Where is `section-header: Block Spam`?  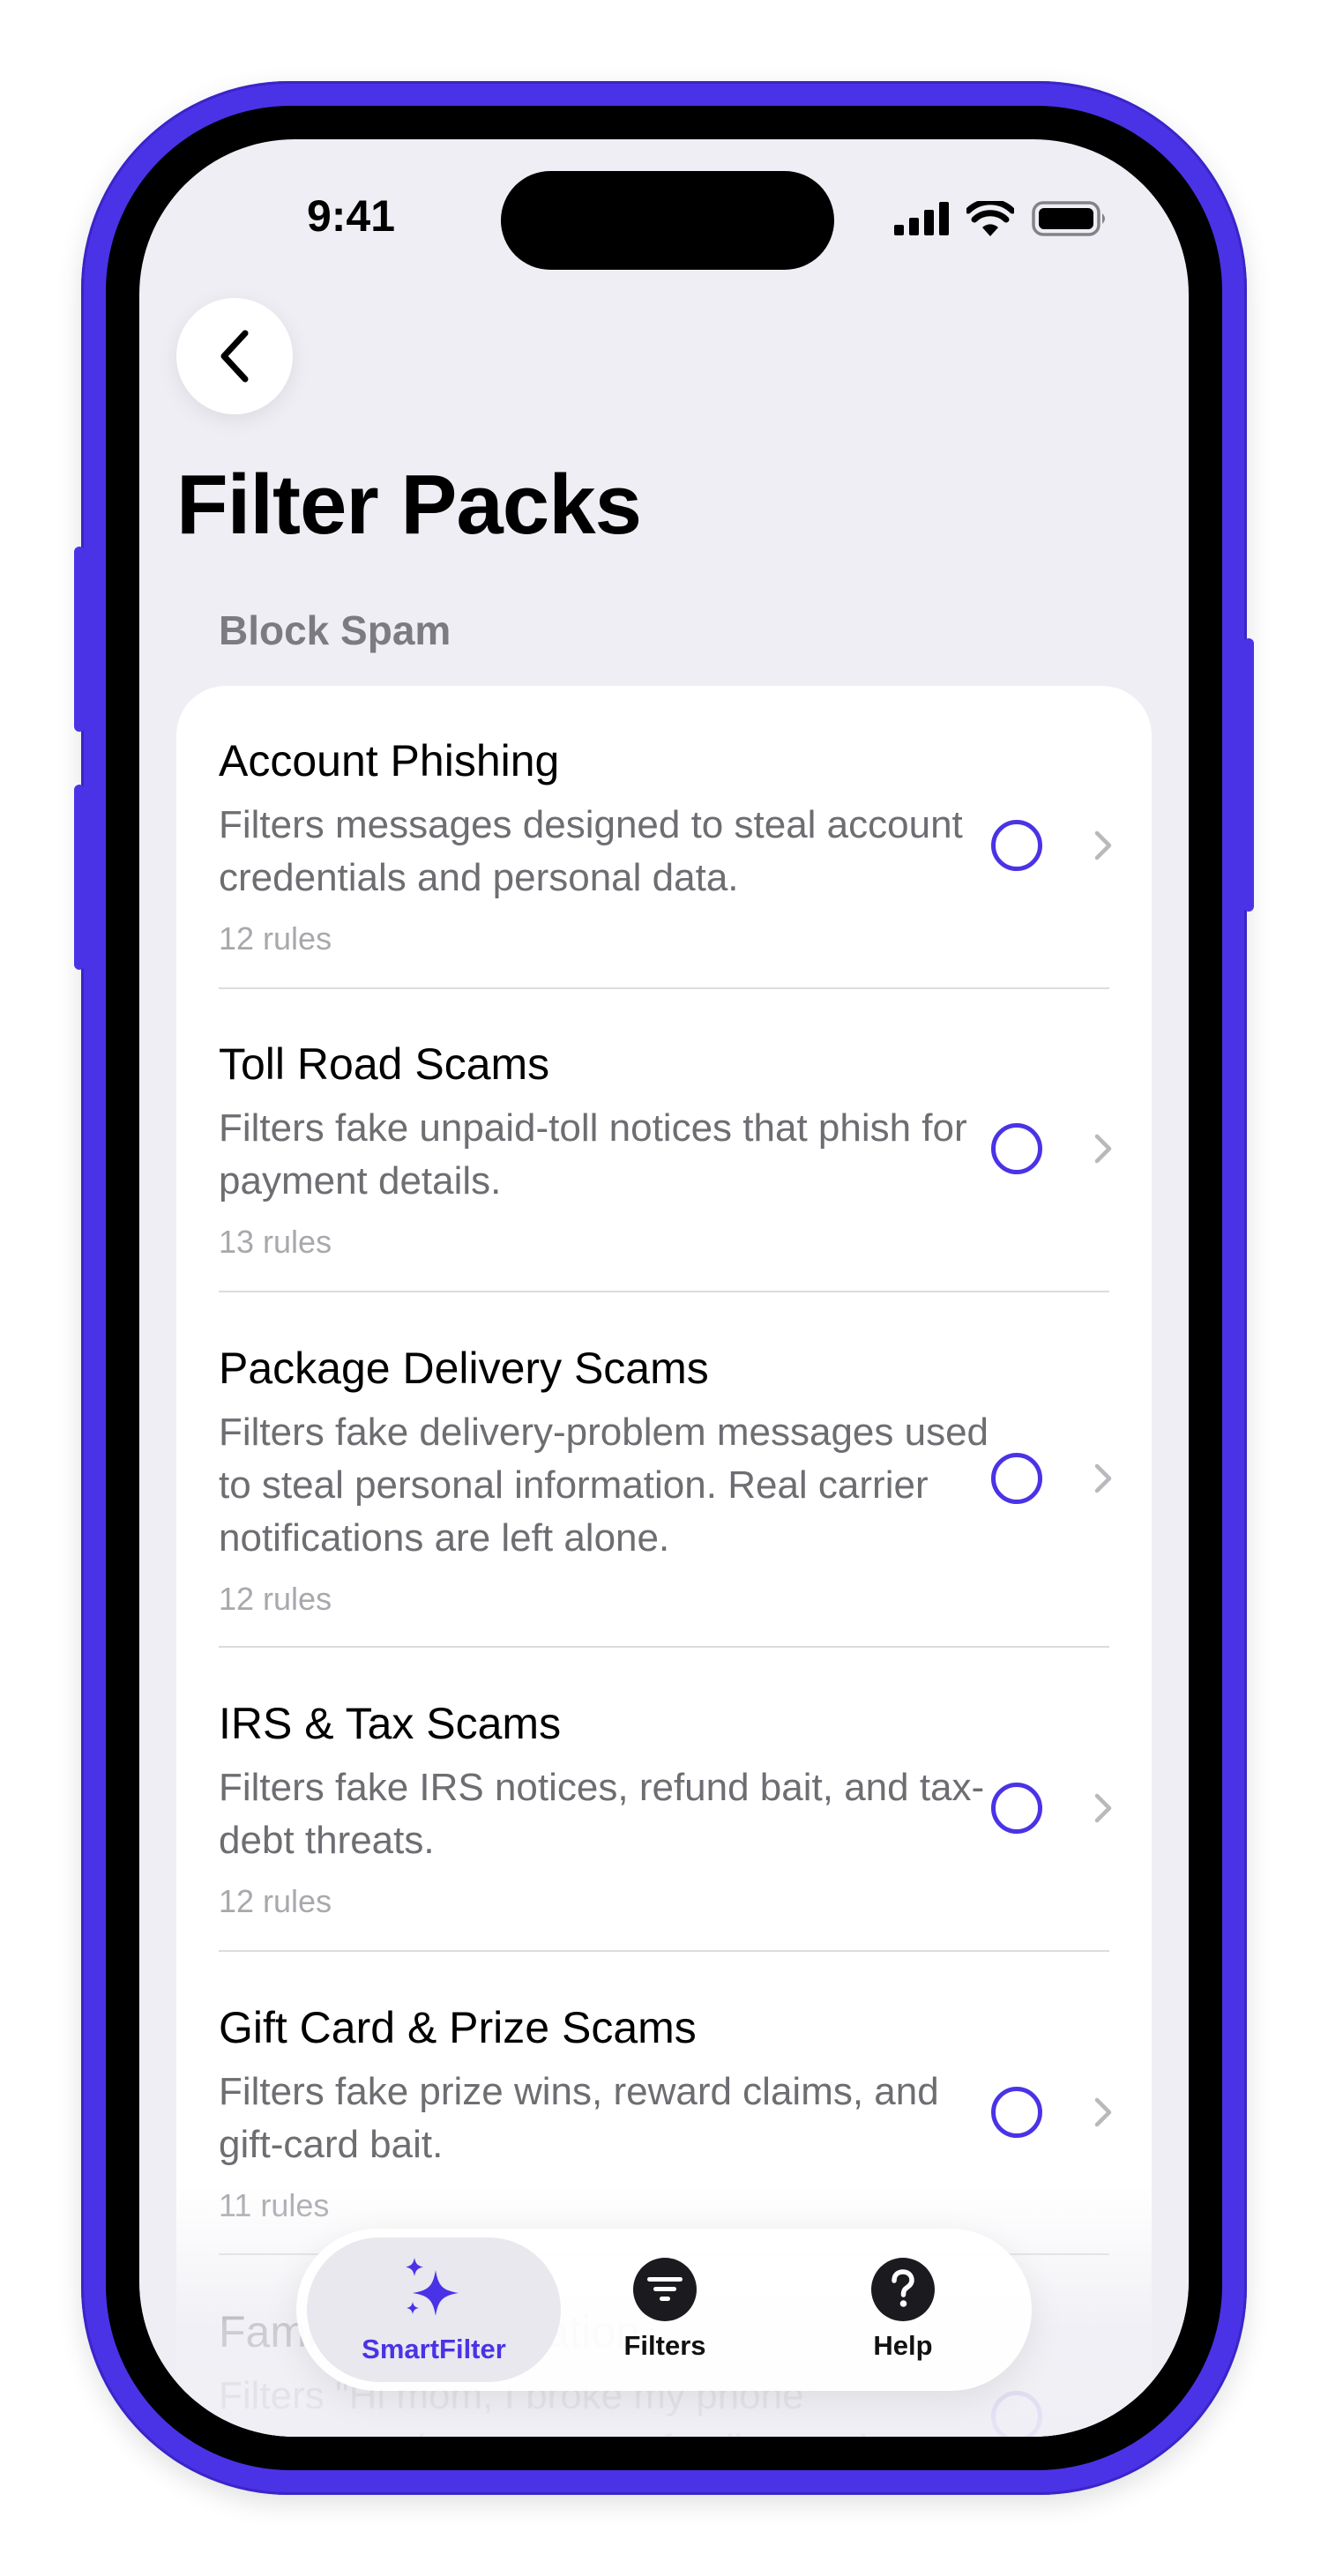 section-header: Block Spam is located at coordinates (335, 630).